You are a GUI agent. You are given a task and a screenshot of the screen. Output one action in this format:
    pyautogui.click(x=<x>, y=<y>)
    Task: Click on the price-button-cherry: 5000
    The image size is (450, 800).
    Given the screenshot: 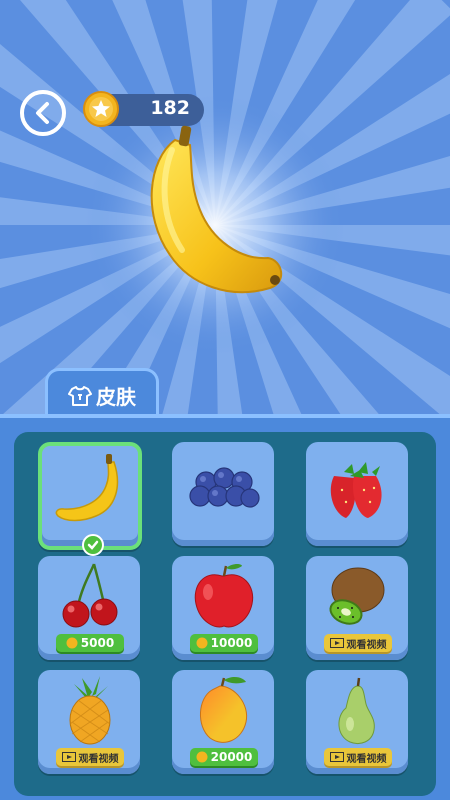 What is the action you would take?
    pyautogui.click(x=90, y=643)
    